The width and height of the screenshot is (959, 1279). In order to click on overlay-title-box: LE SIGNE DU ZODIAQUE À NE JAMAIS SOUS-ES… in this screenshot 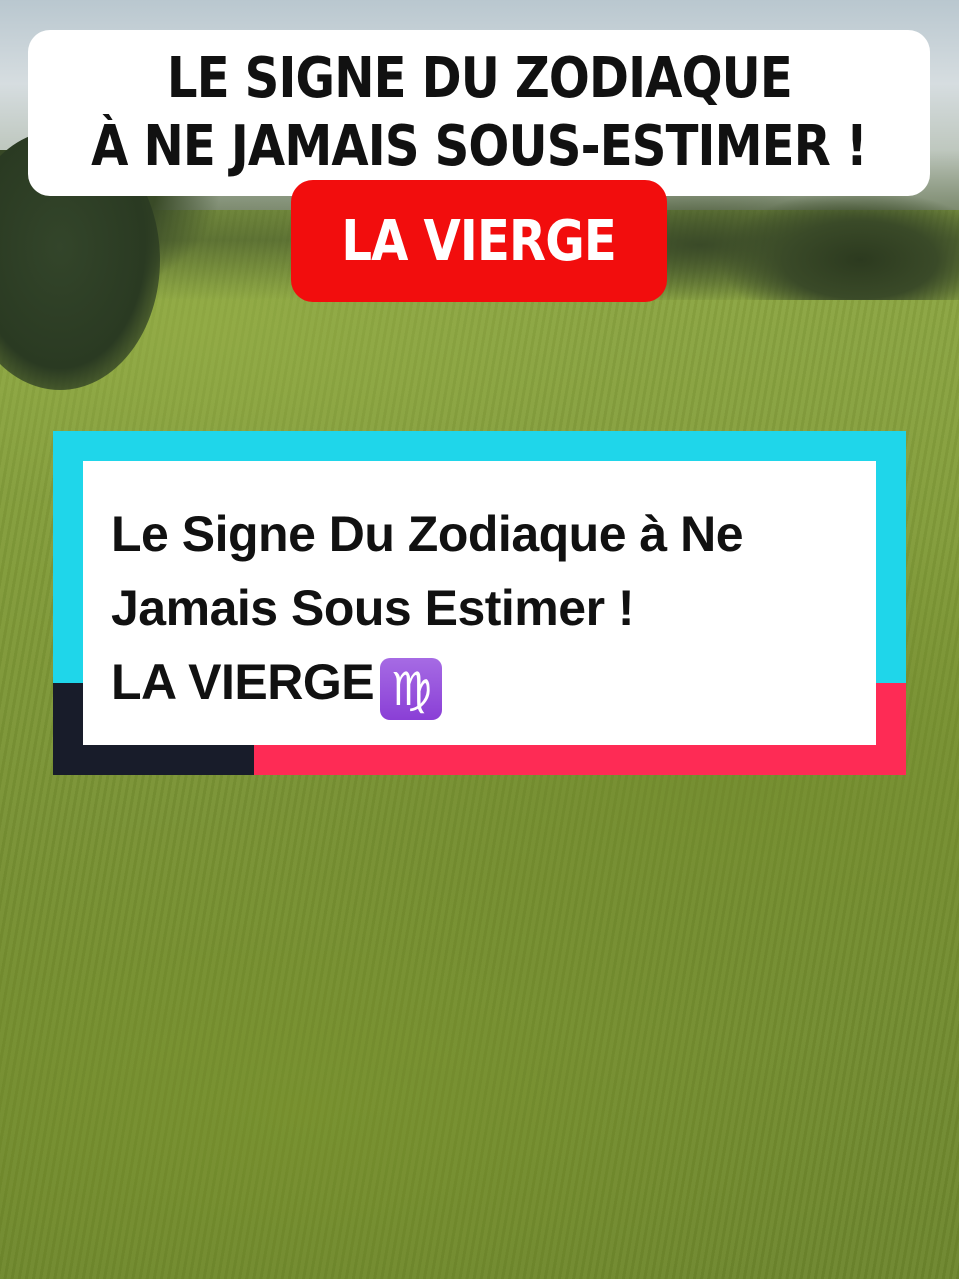, I will do `click(479, 113)`.